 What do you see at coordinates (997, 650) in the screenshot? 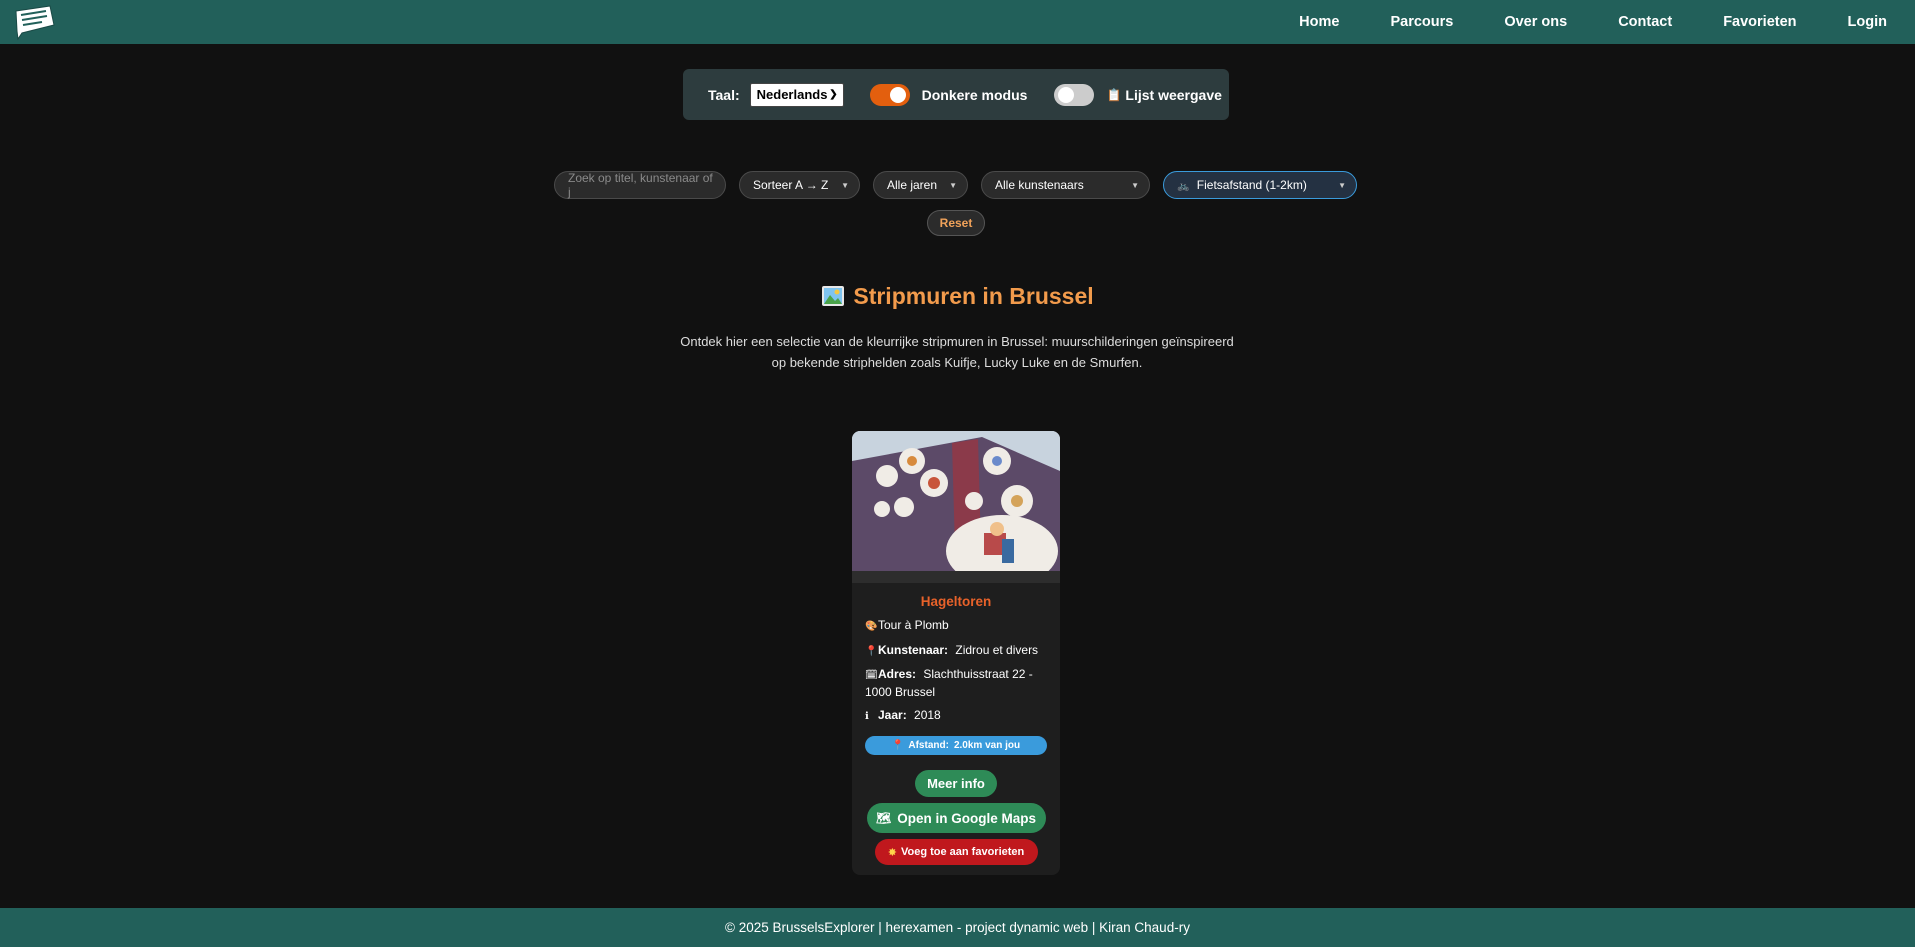
I see `artist-value: Zidrou et divers` at bounding box center [997, 650].